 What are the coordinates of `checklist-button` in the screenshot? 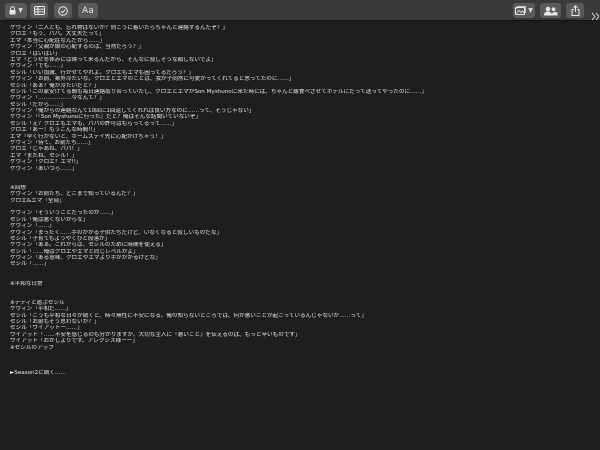 It's located at (63, 10).